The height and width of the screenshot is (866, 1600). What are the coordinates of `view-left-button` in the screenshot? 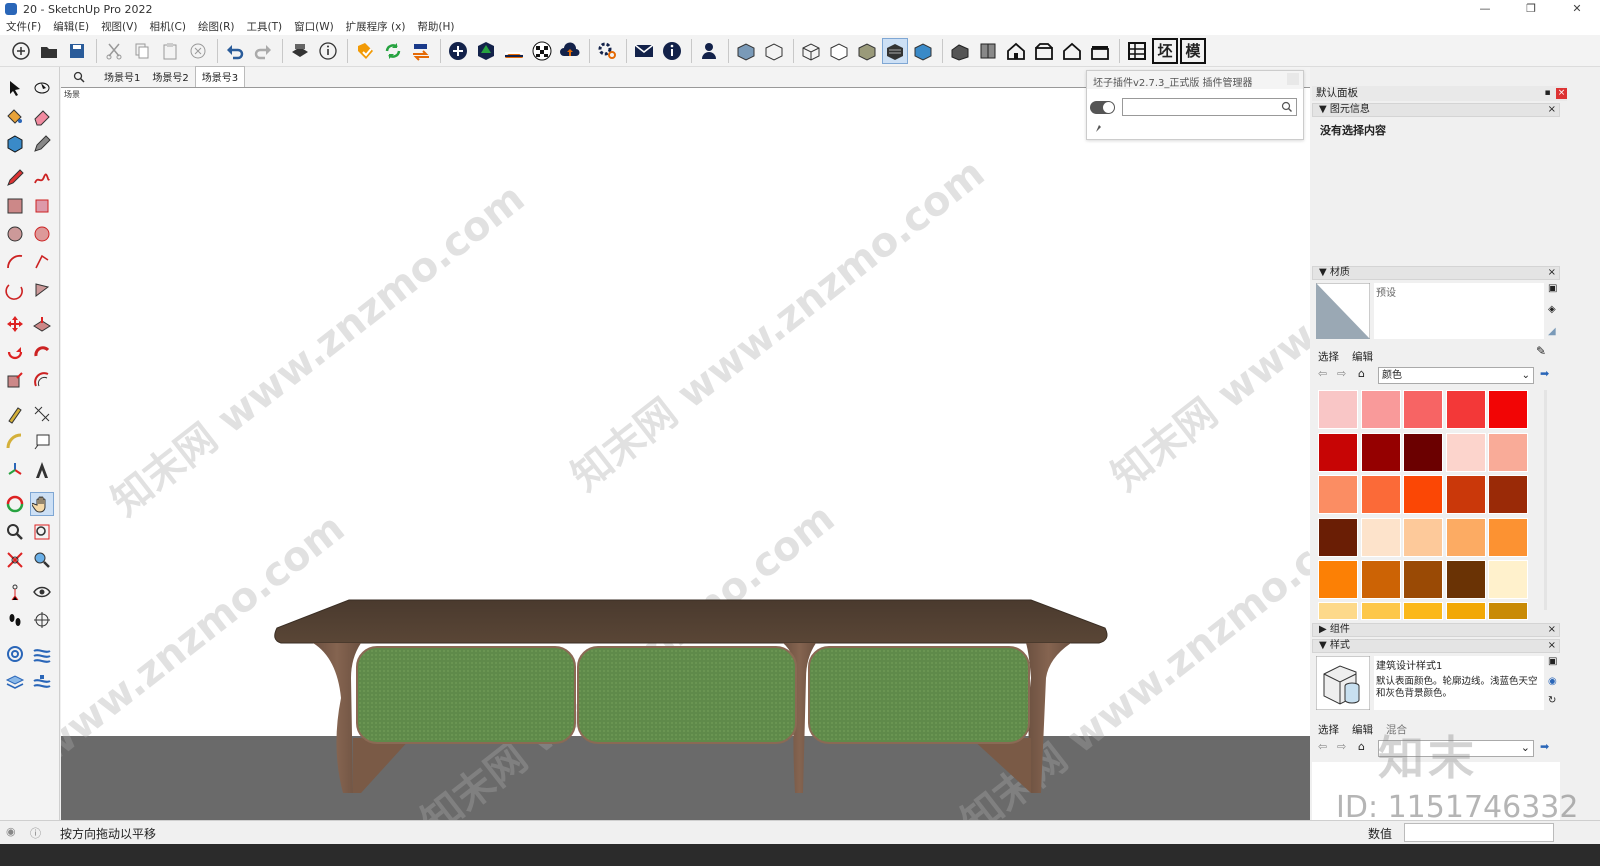 It's located at (1100, 51).